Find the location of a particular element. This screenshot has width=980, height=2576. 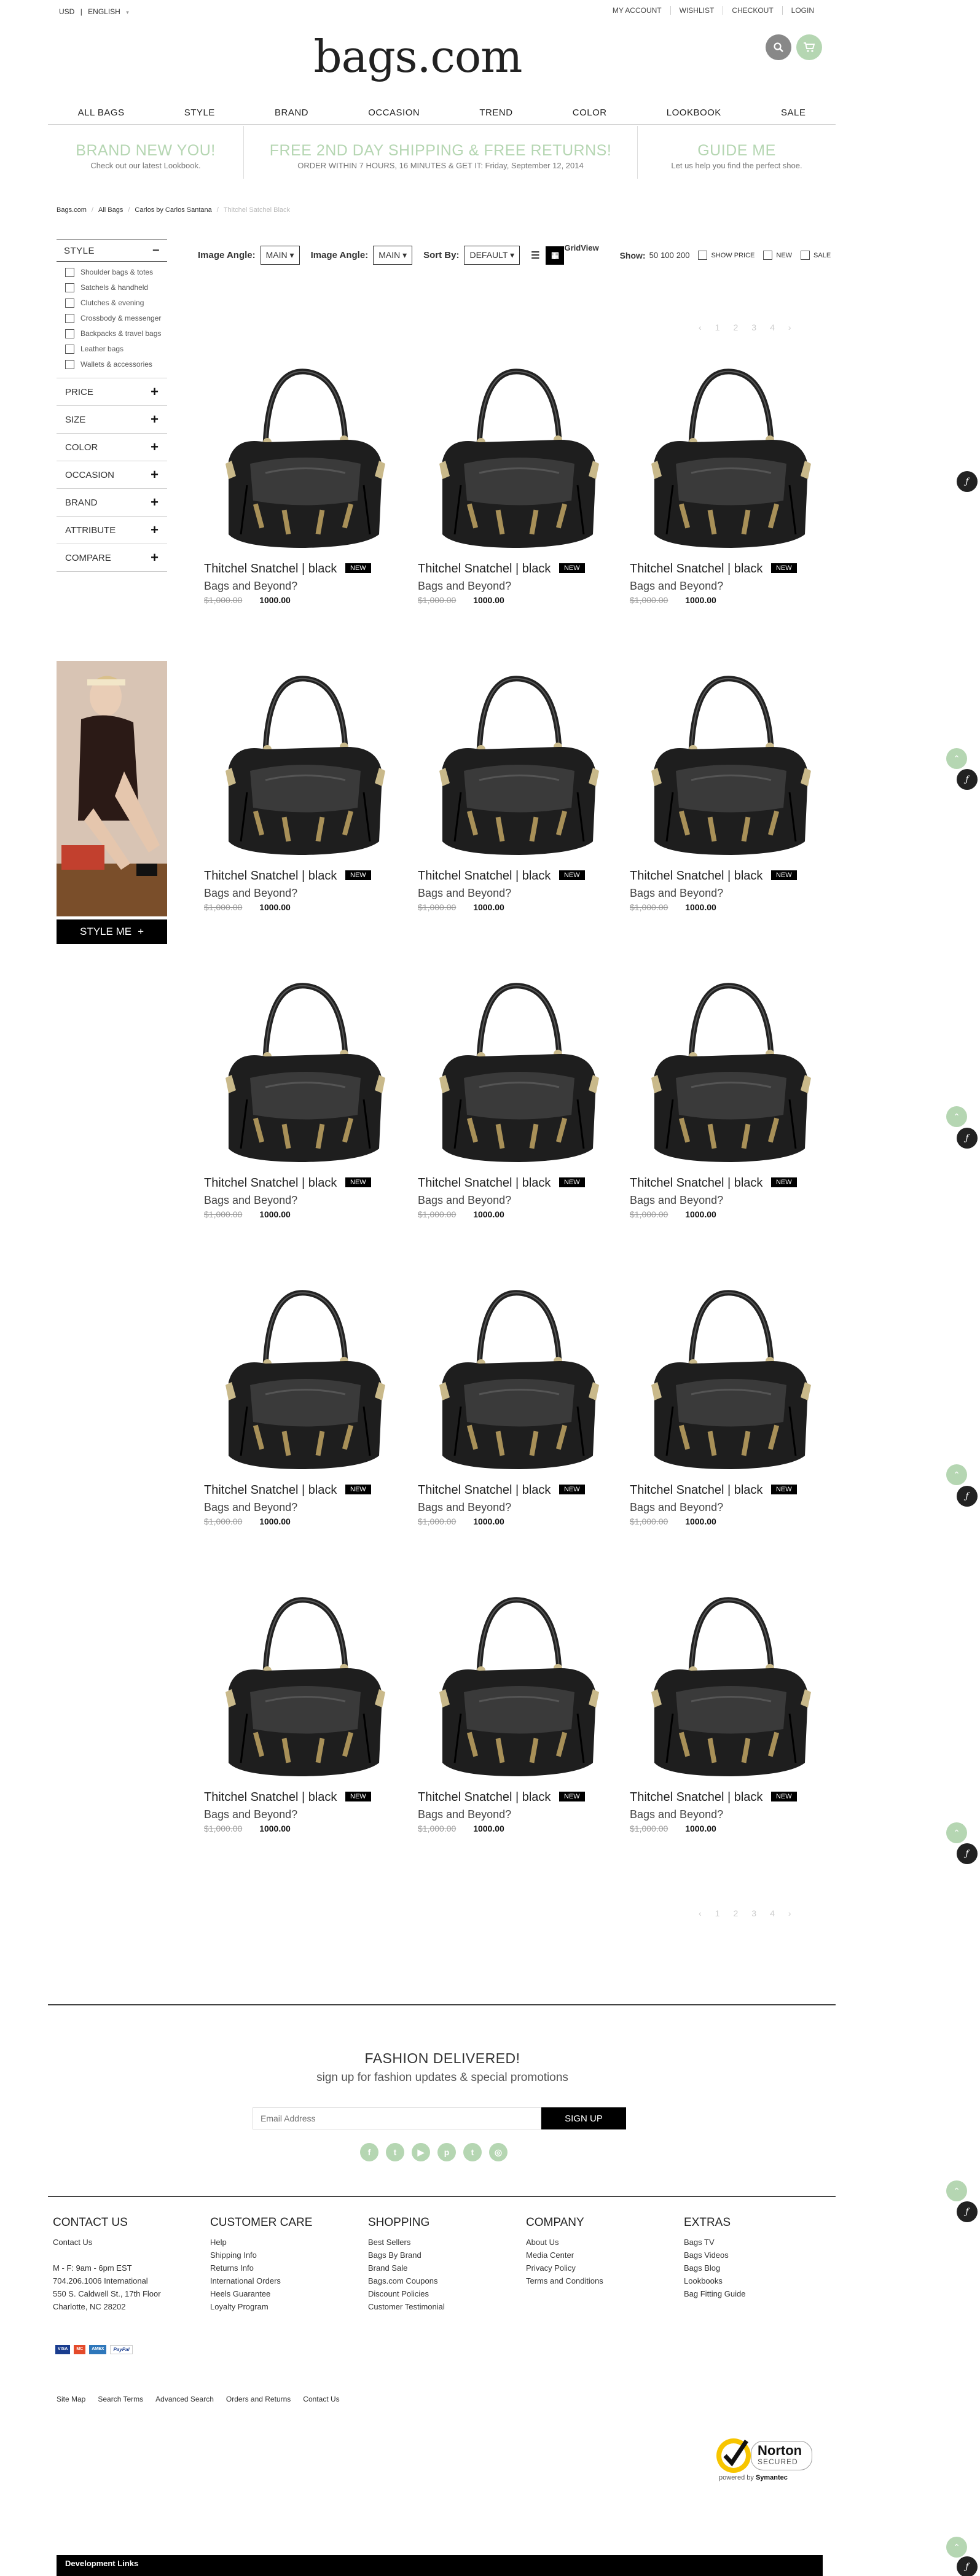

facet-size: SIZE + is located at coordinates (112, 420).